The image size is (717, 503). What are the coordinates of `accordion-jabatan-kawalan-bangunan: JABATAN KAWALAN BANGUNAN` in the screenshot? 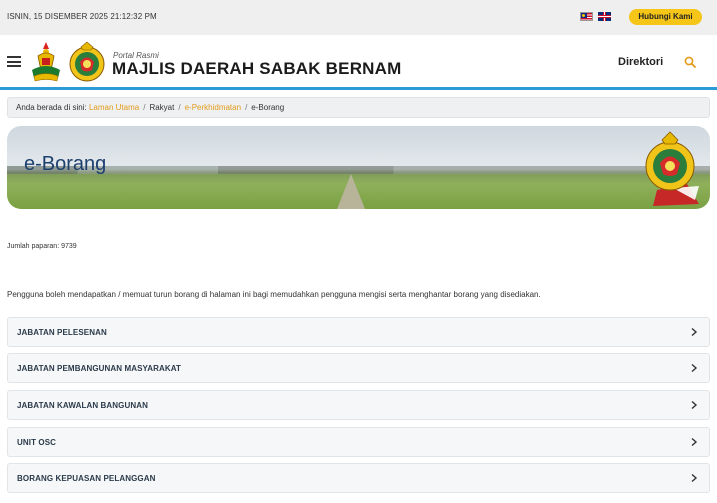 It's located at (358, 405).